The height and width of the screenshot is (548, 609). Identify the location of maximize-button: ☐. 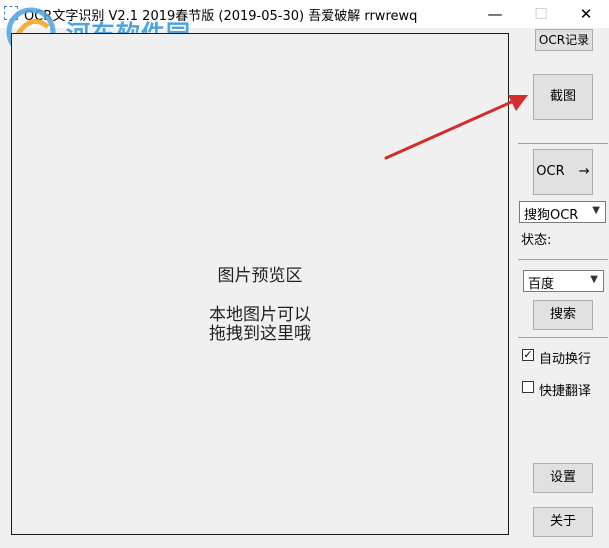
(541, 14).